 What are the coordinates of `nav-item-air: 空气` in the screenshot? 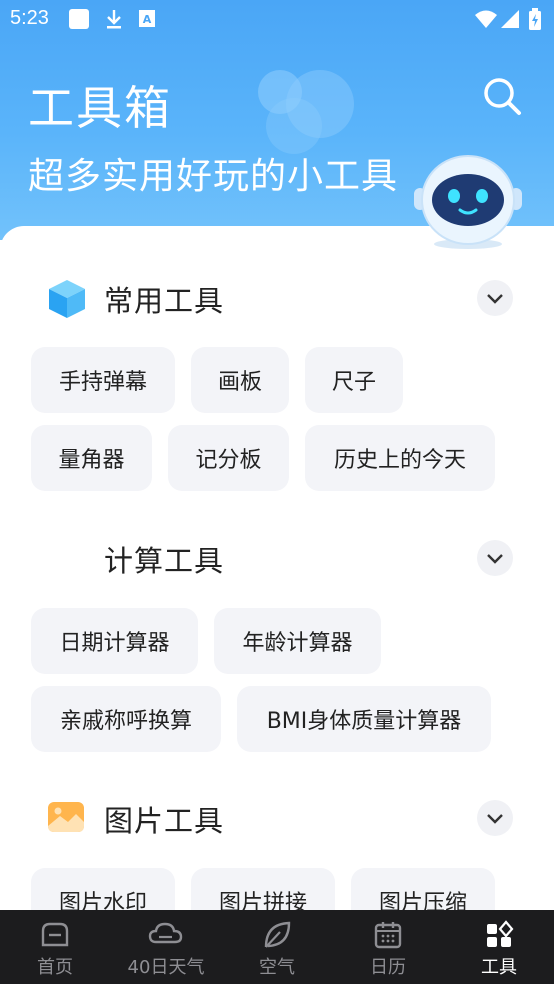 It's located at (277, 947).